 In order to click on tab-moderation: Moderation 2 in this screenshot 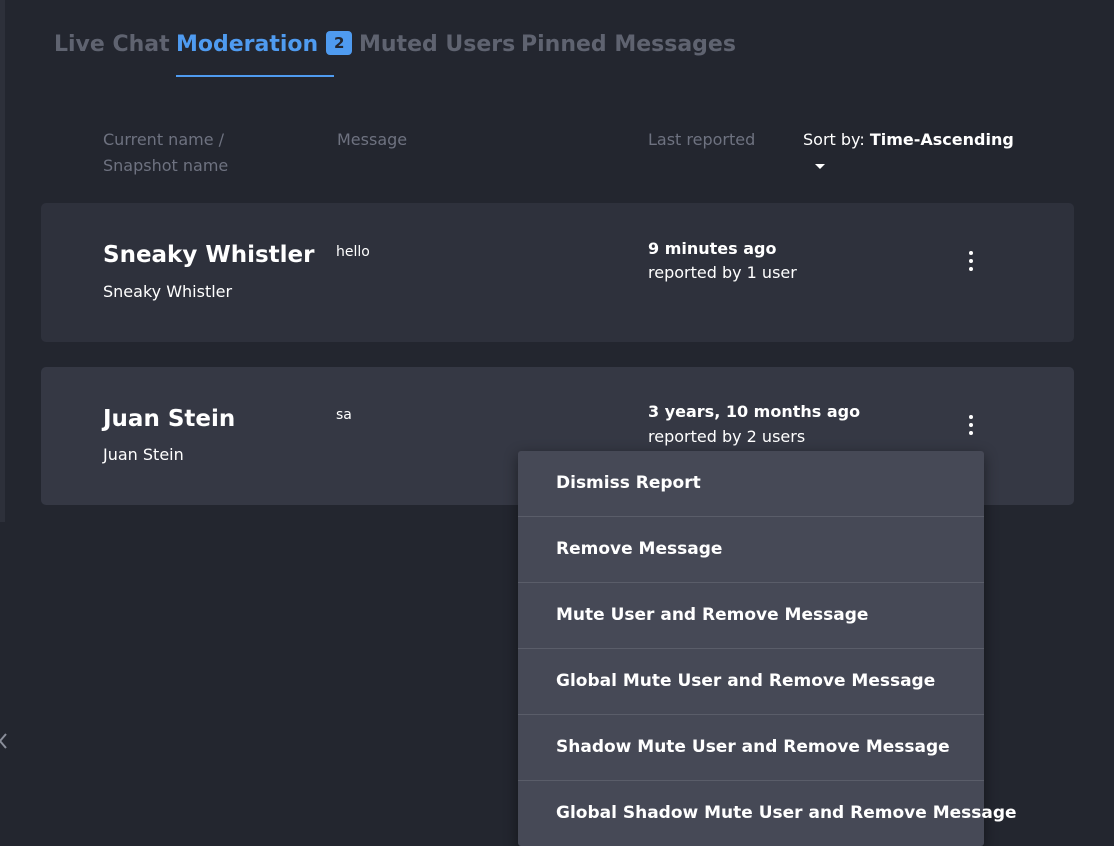, I will do `click(264, 45)`.